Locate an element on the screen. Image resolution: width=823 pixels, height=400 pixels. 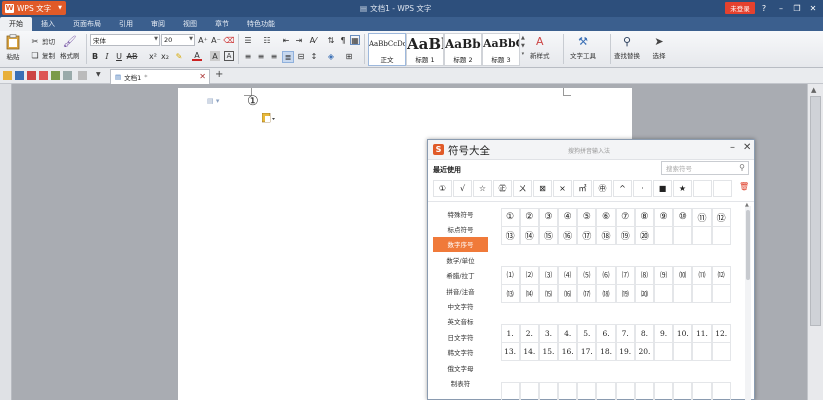
save-icon is located at coordinates (19, 75).